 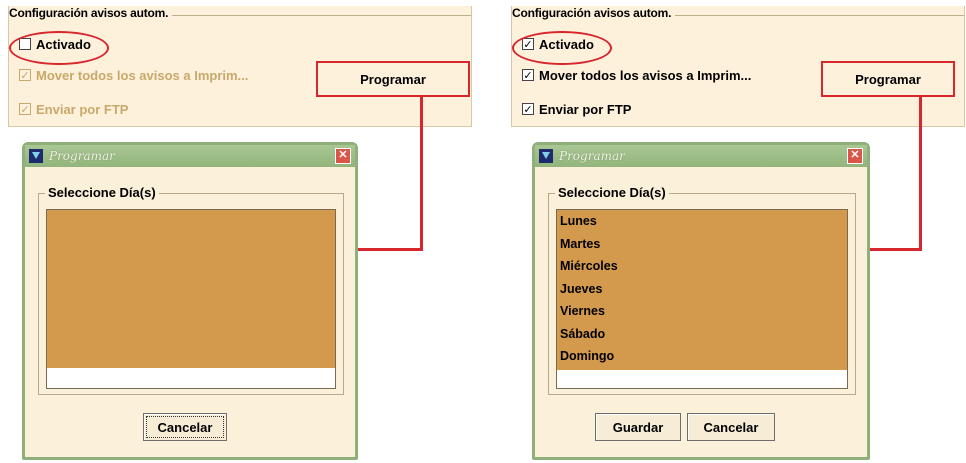 I want to click on list-item: Martes, so click(x=702, y=244).